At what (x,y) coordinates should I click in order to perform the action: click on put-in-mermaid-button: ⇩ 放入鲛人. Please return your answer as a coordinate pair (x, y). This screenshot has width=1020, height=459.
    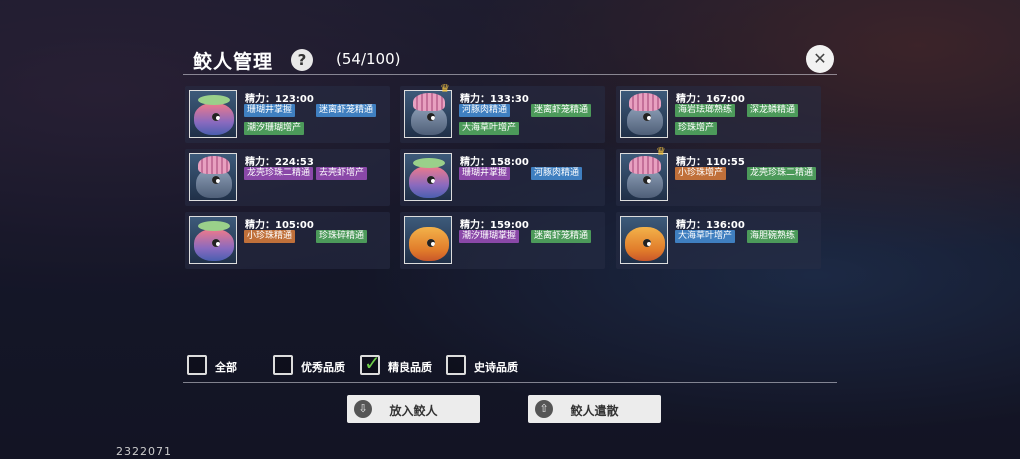
    Looking at the image, I should click on (413, 409).